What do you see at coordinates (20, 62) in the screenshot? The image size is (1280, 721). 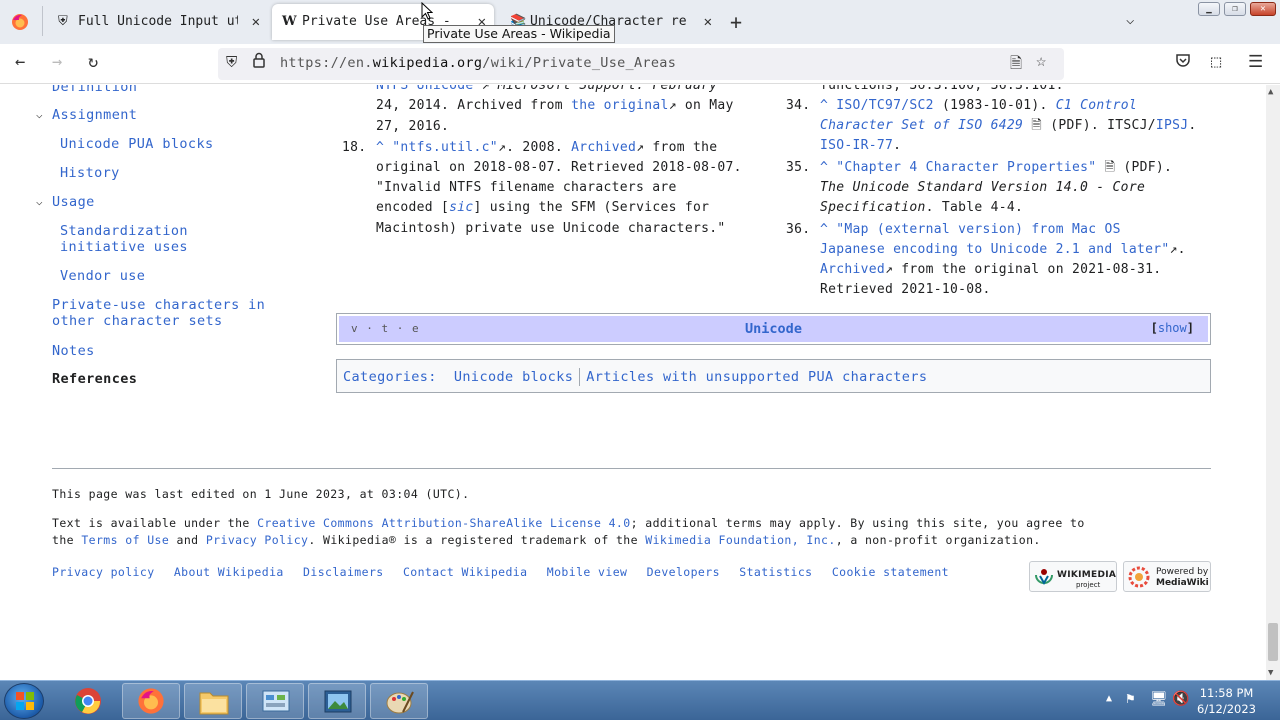 I see `back-arrow-icon: ←` at bounding box center [20, 62].